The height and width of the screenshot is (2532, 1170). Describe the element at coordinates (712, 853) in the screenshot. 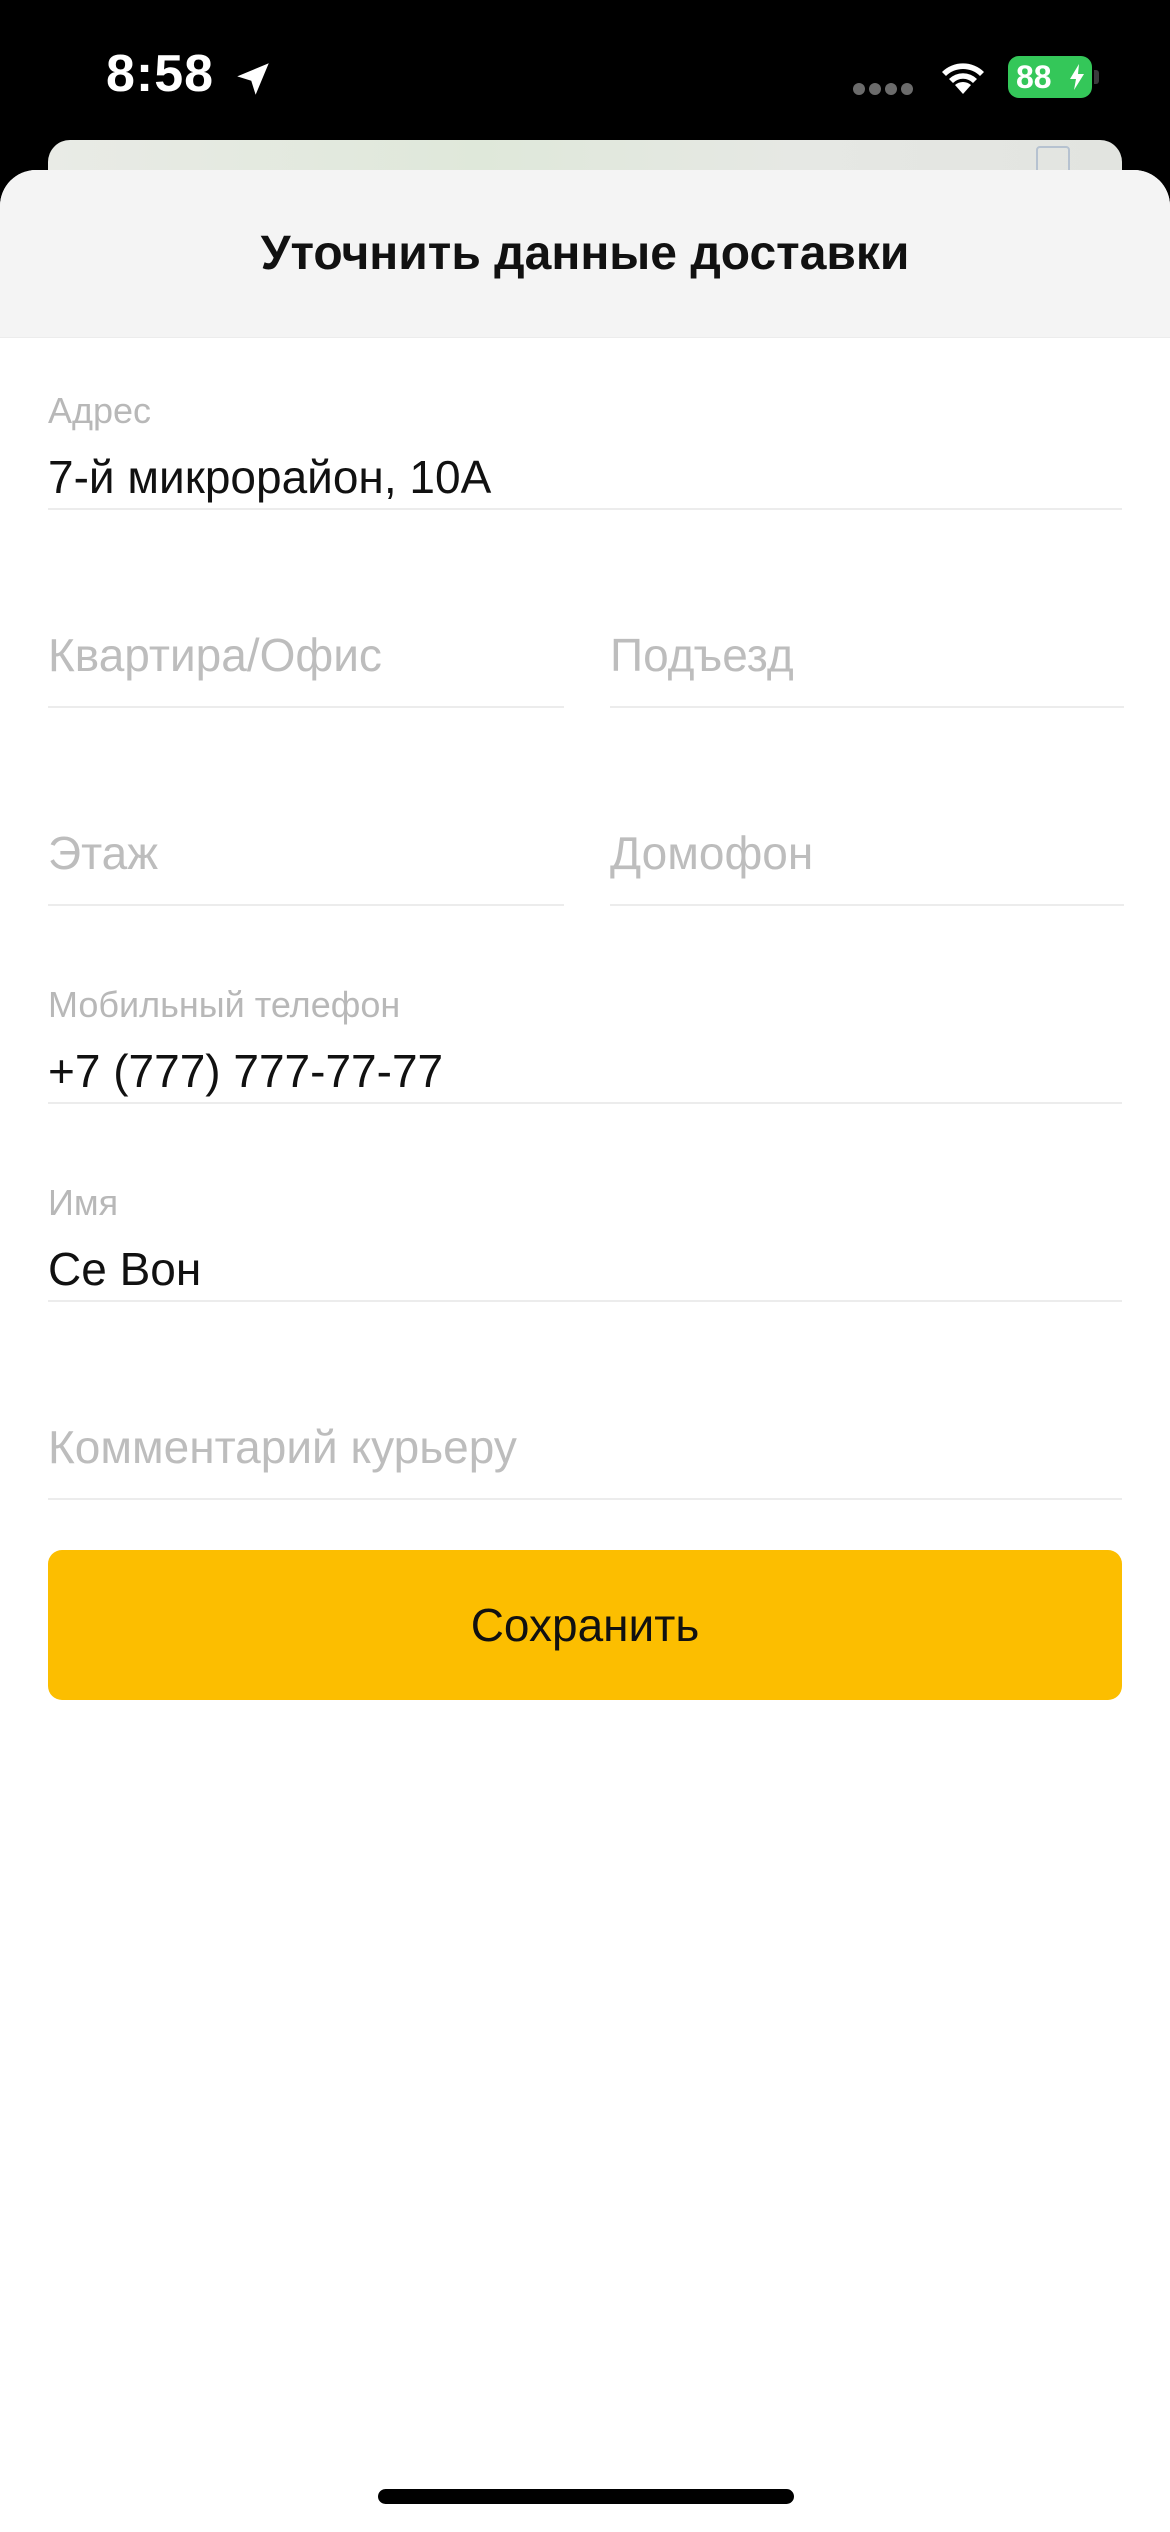

I see `intercom-placeholder: Домофон` at that location.